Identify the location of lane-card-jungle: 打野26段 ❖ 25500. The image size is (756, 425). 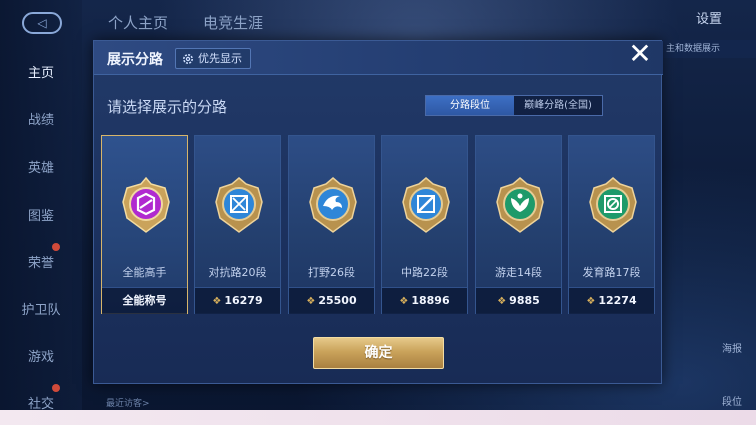
(331, 224).